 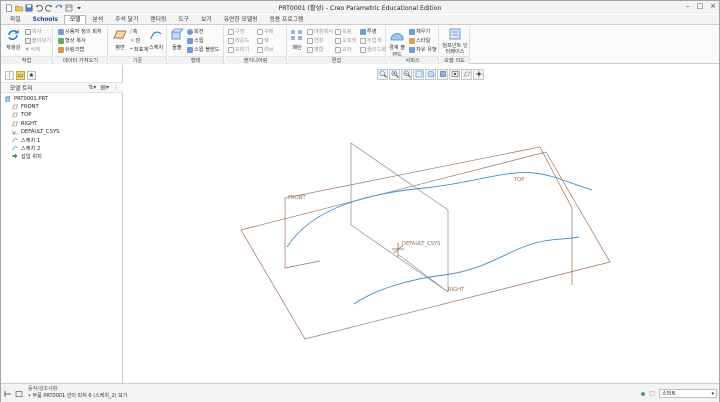 What do you see at coordinates (455, 41) in the screenshot?
I see `component-interface-button: 컴포넌트 인터페이스` at bounding box center [455, 41].